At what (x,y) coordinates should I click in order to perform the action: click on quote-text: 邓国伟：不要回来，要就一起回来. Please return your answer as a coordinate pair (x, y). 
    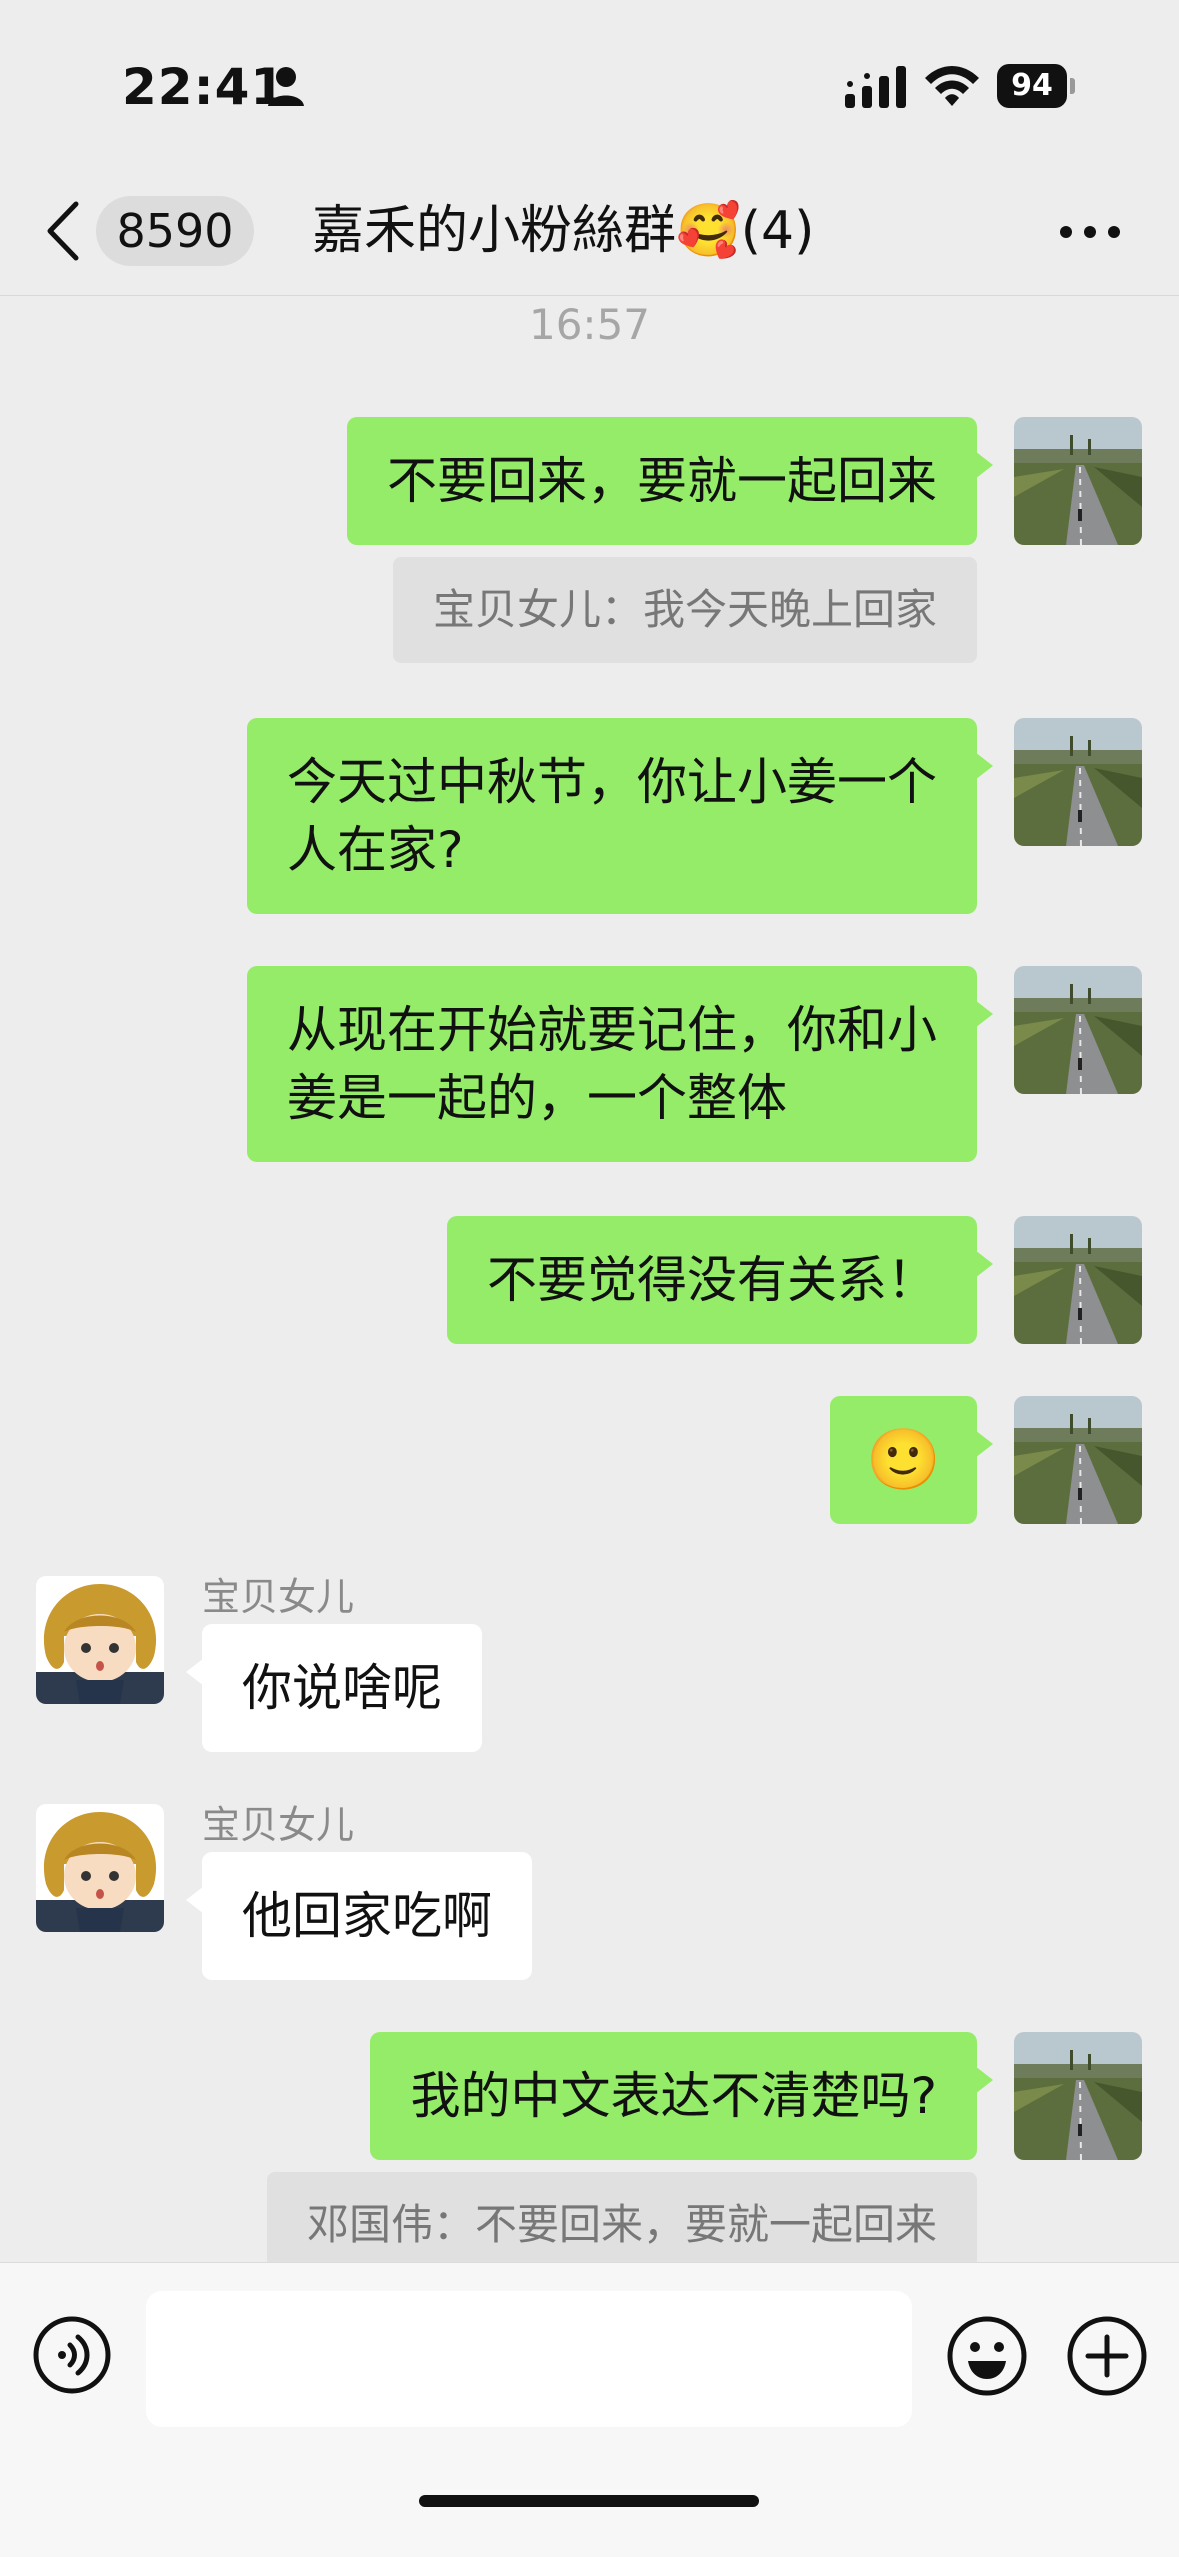
    Looking at the image, I should click on (621, 2224).